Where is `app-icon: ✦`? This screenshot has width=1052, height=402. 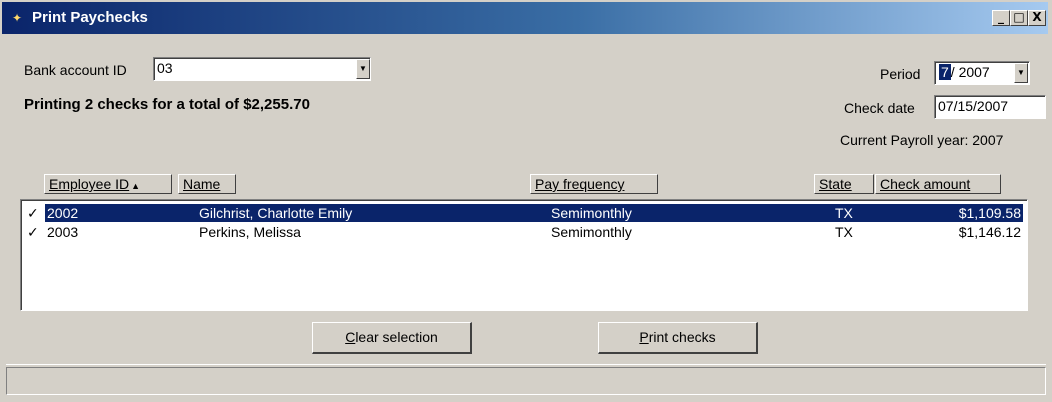
app-icon: ✦ is located at coordinates (17, 18).